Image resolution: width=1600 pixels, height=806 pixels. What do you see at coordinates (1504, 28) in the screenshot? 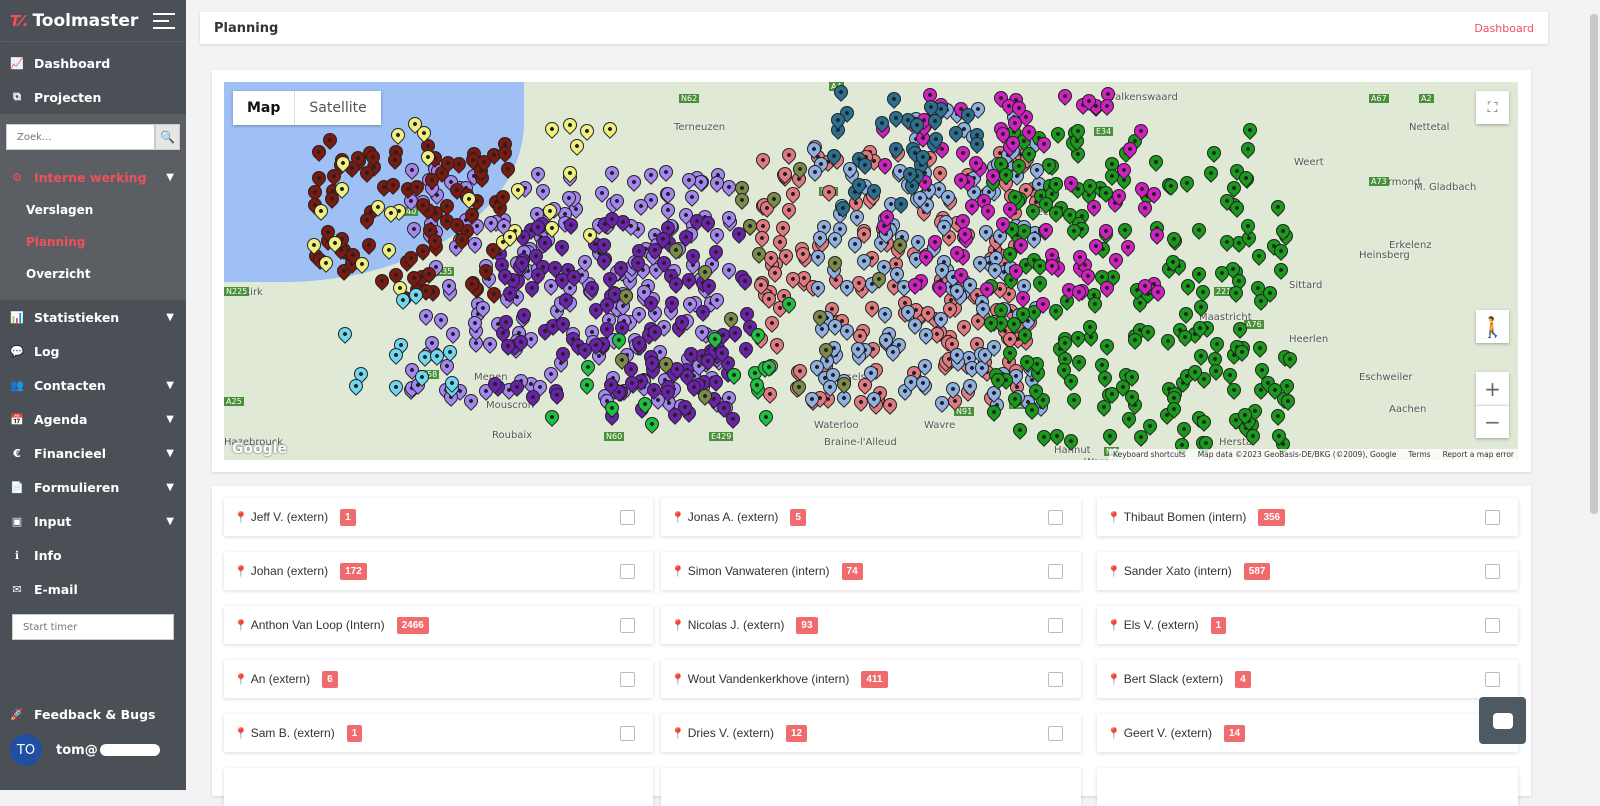
I see `breadcrumb-dashboard: Dashboard` at bounding box center [1504, 28].